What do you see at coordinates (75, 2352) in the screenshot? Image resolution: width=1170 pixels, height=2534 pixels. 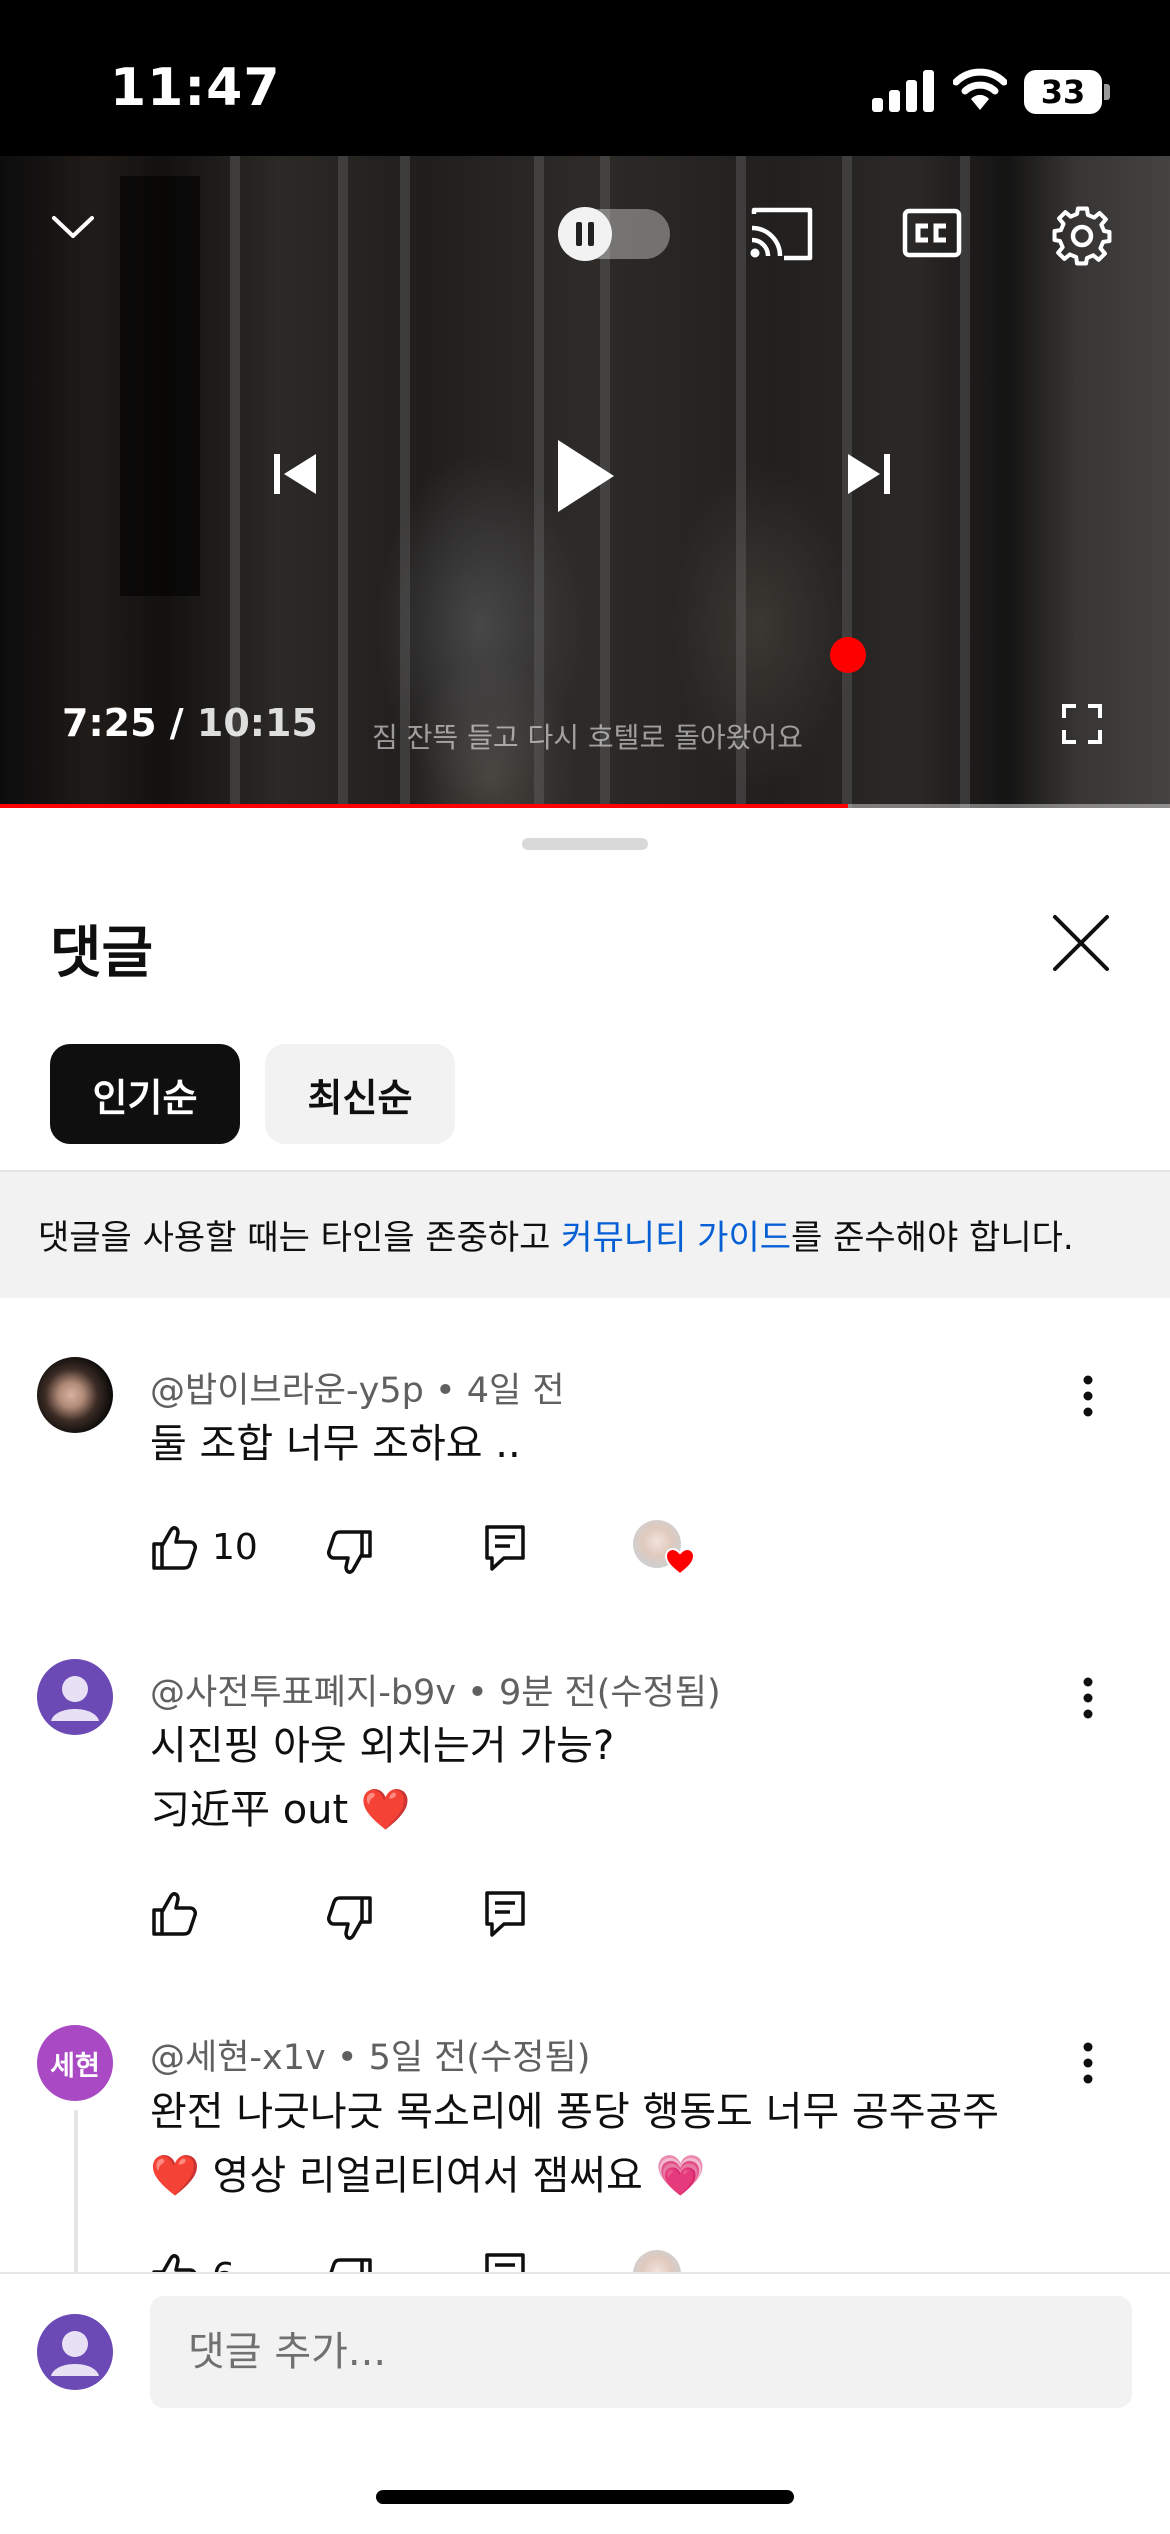 I see `my-avatar` at bounding box center [75, 2352].